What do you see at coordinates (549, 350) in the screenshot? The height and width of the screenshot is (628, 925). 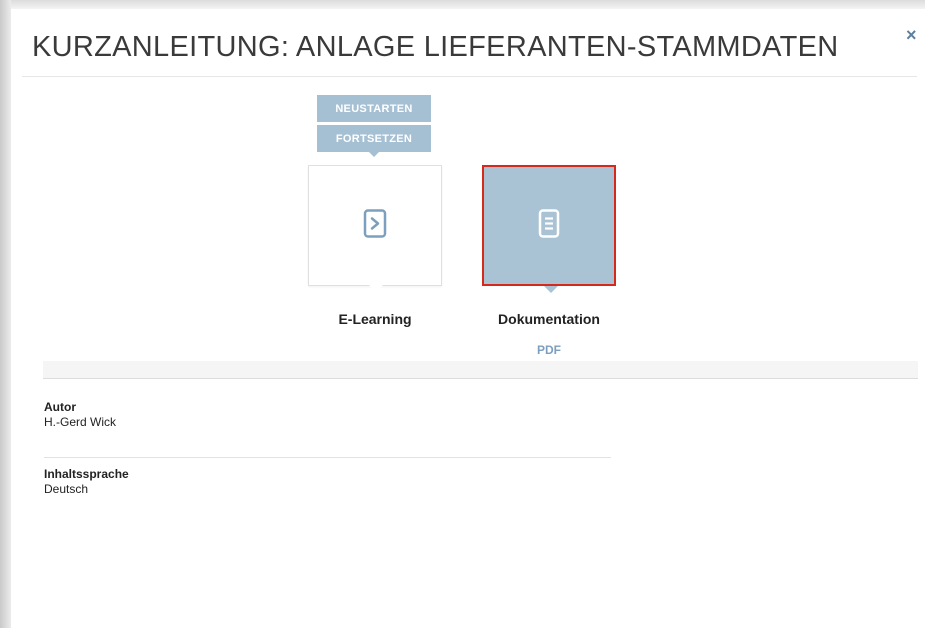 I see `pdf-link: PDF` at bounding box center [549, 350].